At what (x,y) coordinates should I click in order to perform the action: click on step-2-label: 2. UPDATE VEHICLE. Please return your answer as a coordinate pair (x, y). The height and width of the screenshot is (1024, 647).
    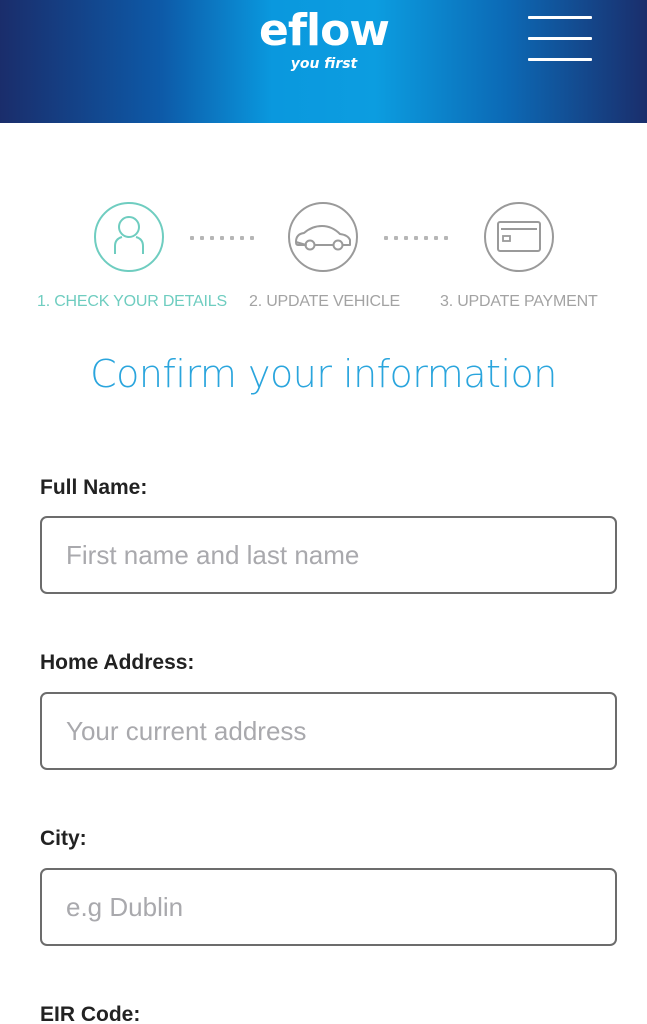
    Looking at the image, I should click on (325, 301).